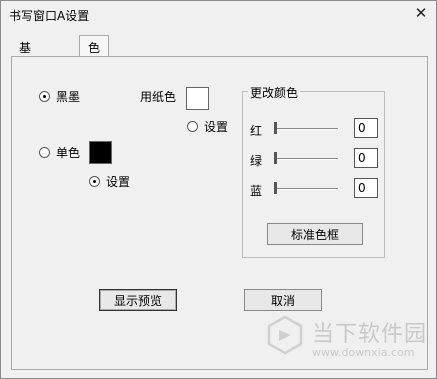 The image size is (437, 379). What do you see at coordinates (363, 352) in the screenshot?
I see `watermark-url: www.downxia.com` at bounding box center [363, 352].